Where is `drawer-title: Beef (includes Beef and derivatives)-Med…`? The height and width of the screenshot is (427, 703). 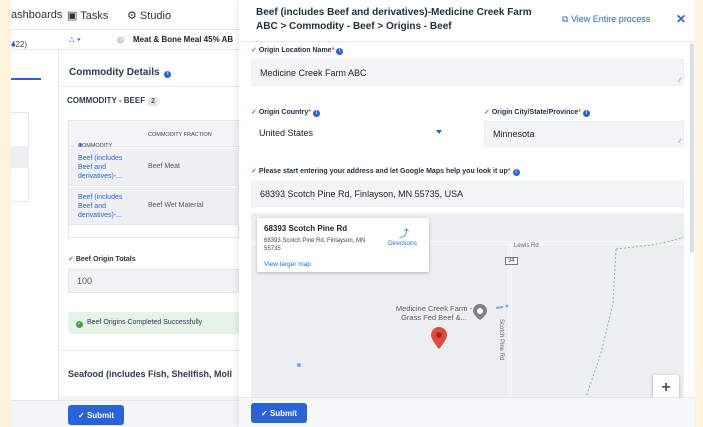 drawer-title: Beef (includes Beef and derivatives)-Med… is located at coordinates (394, 19).